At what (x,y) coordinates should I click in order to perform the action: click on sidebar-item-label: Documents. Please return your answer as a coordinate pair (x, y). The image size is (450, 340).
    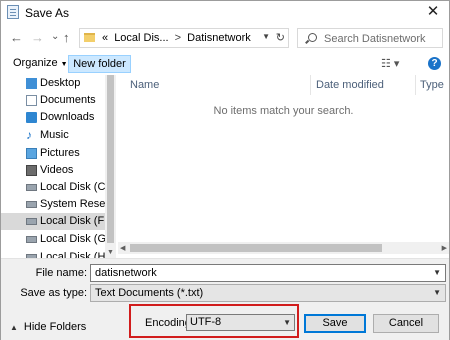
    Looking at the image, I should click on (68, 100).